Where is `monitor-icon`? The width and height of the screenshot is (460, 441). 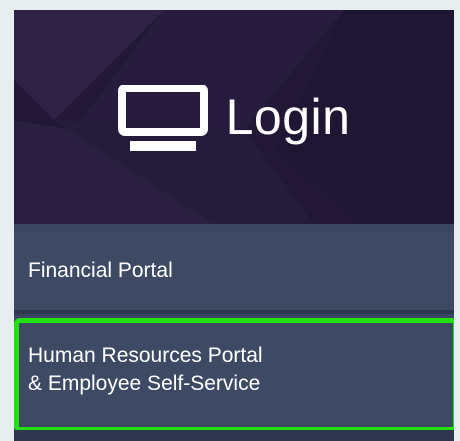 monitor-icon is located at coordinates (162, 118).